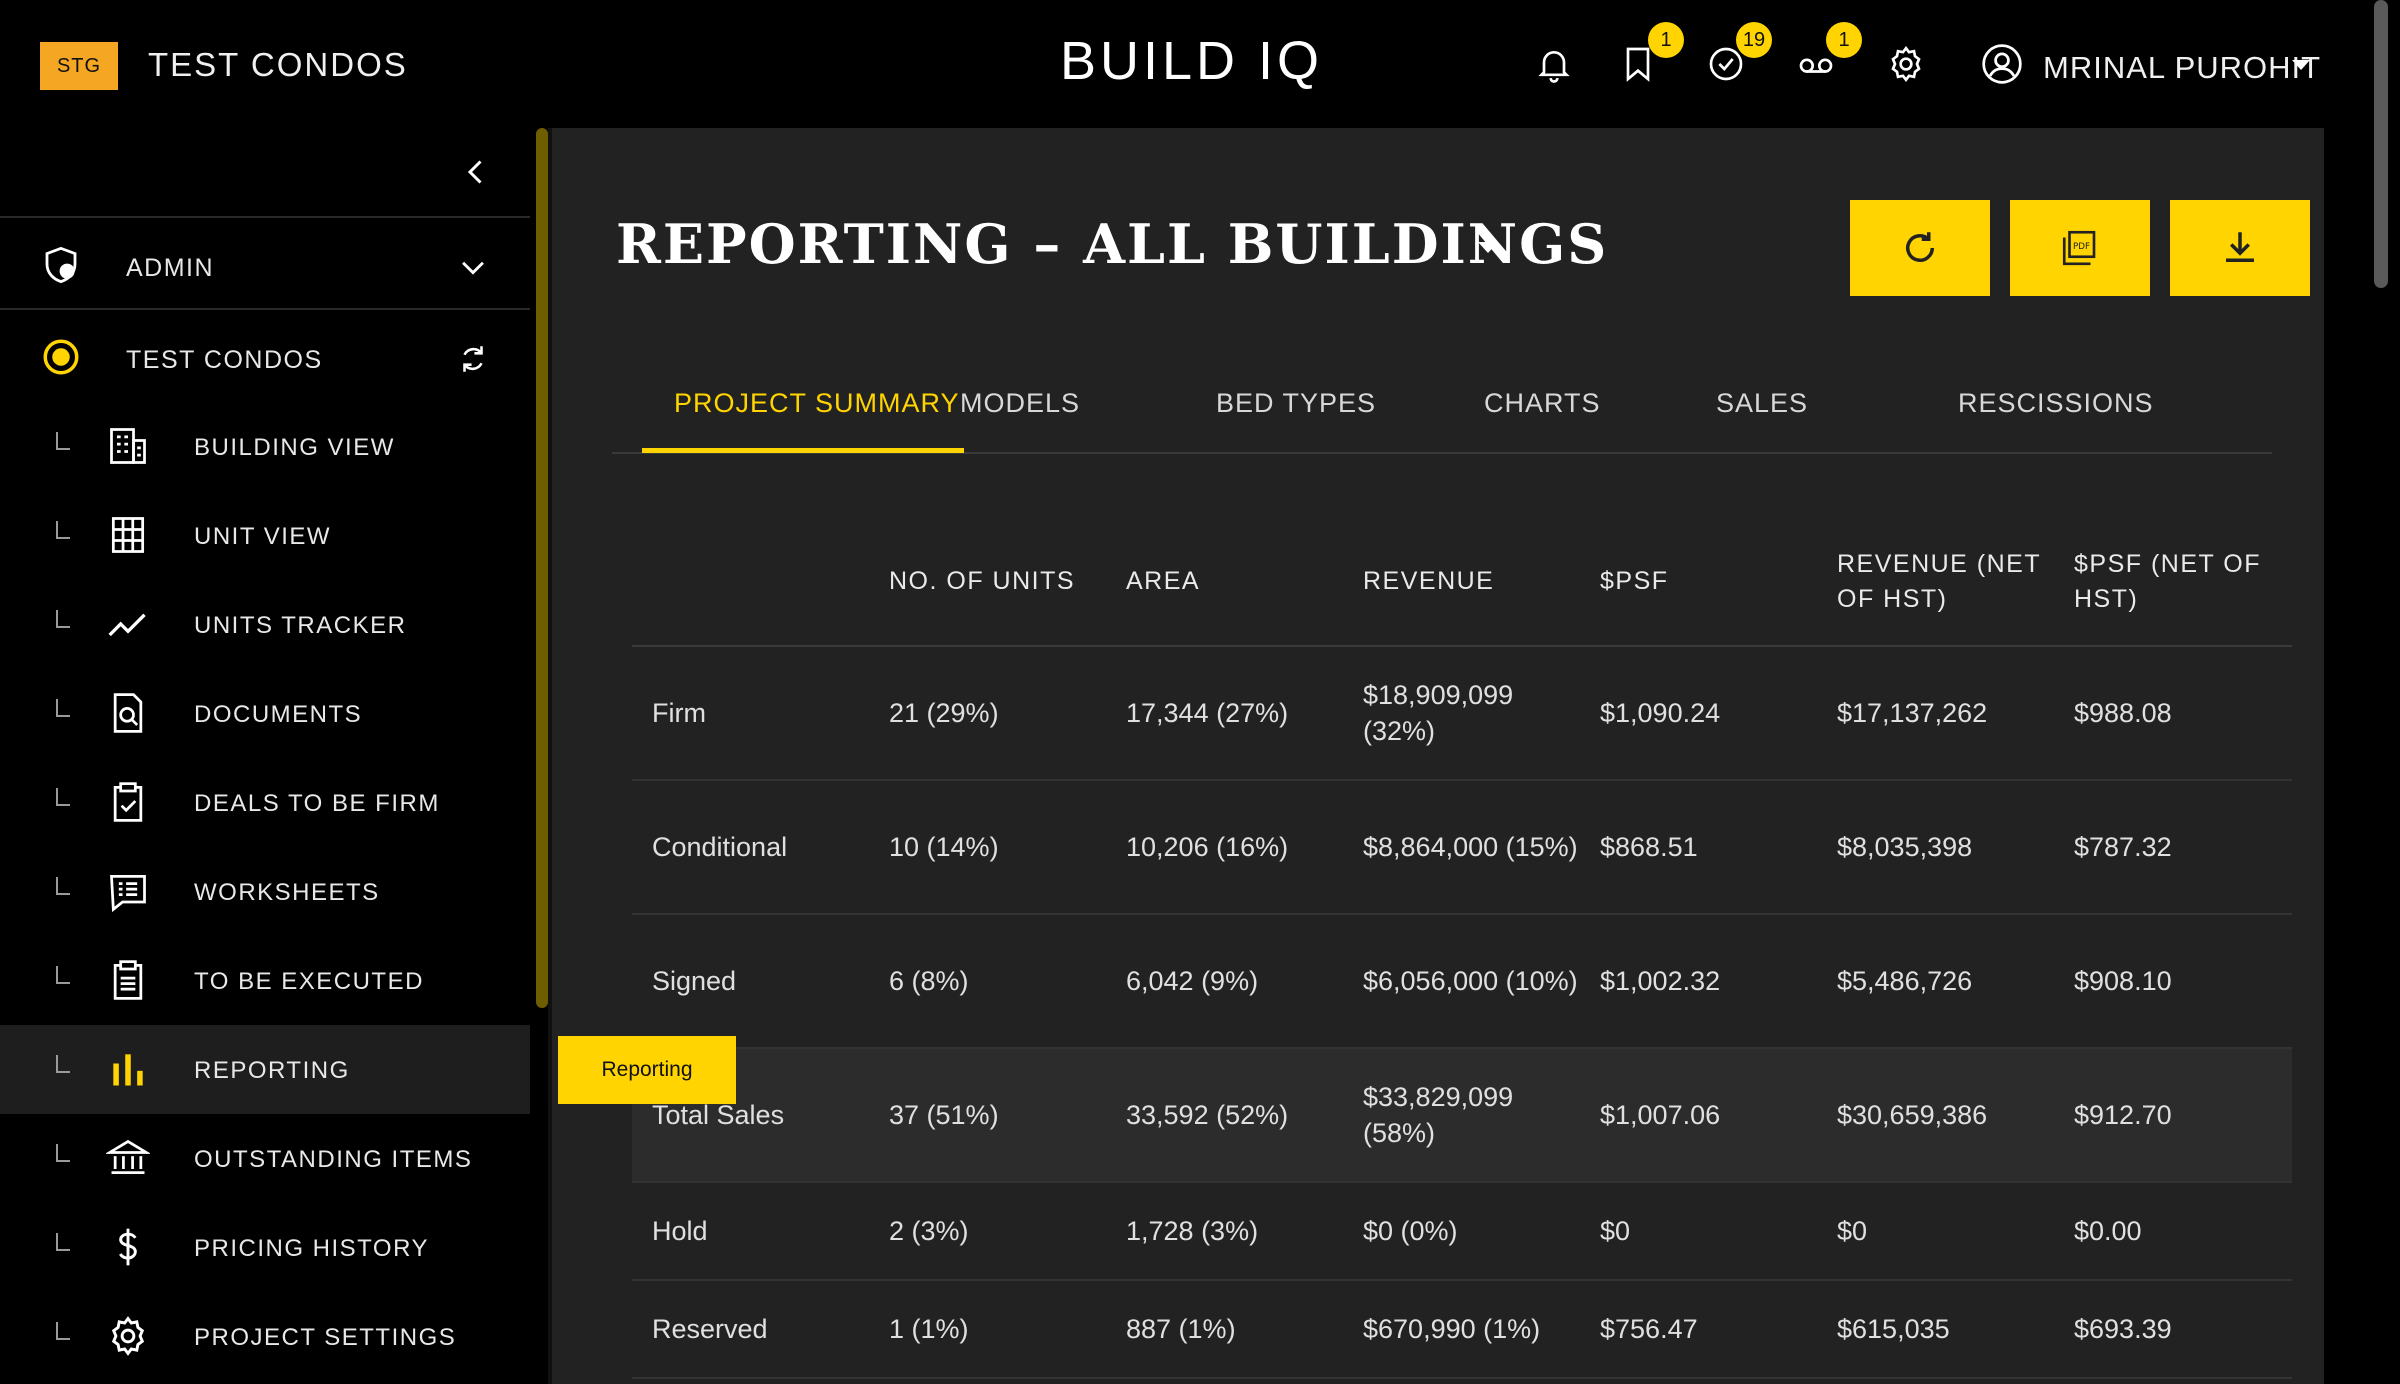 Image resolution: width=2400 pixels, height=1384 pixels. Describe the element at coordinates (79, 66) in the screenshot. I see `env-badge: STG` at that location.